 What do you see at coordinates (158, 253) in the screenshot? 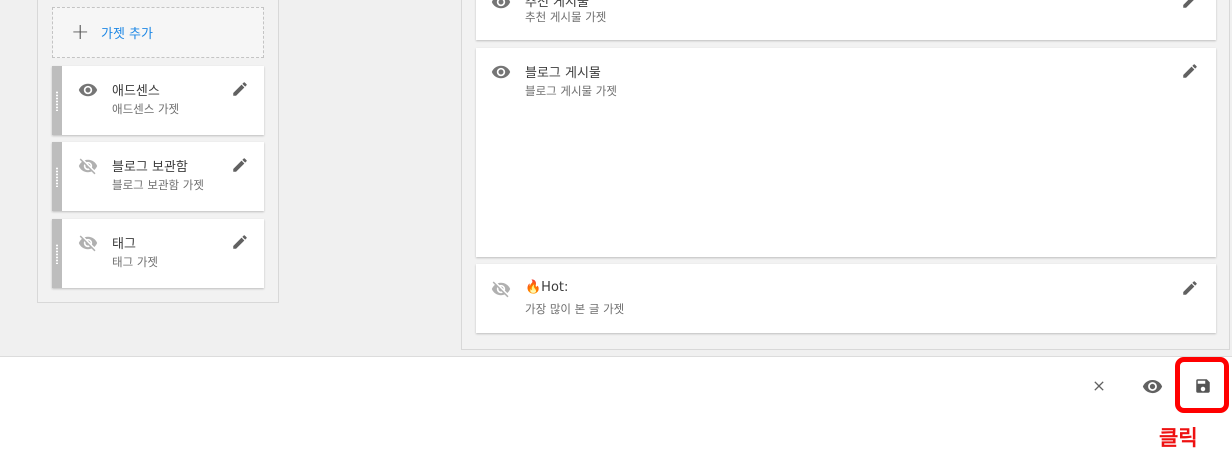
I see `gadget-tags: 태그 태그 가젯` at bounding box center [158, 253].